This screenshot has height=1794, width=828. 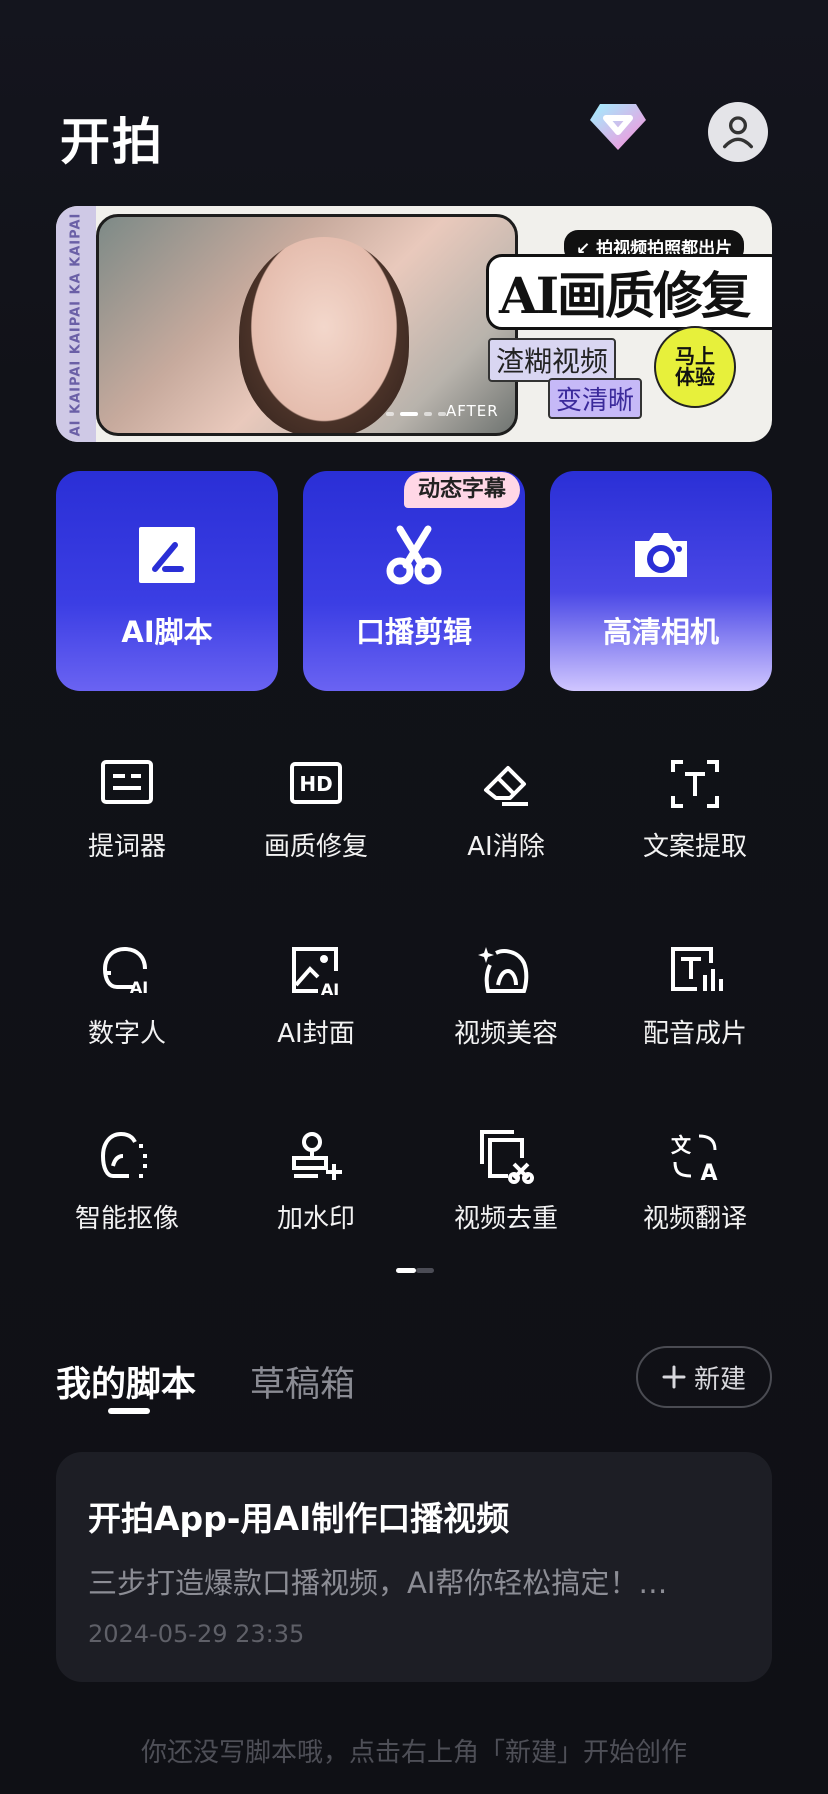 What do you see at coordinates (694, 1034) in the screenshot?
I see `tool-label: 配音成片` at bounding box center [694, 1034].